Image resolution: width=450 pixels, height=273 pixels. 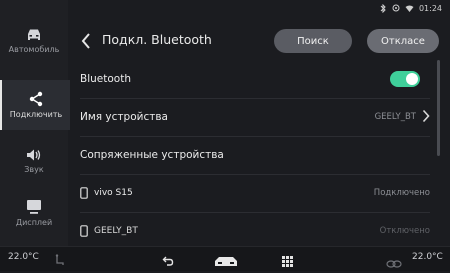 What do you see at coordinates (438, 108) in the screenshot?
I see `list-scrollbar` at bounding box center [438, 108].